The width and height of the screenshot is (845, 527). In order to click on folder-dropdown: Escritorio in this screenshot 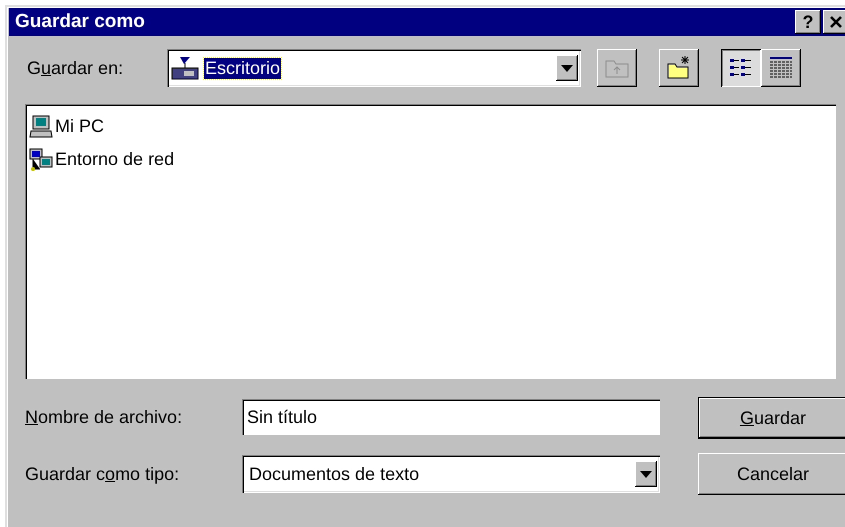, I will do `click(374, 68)`.